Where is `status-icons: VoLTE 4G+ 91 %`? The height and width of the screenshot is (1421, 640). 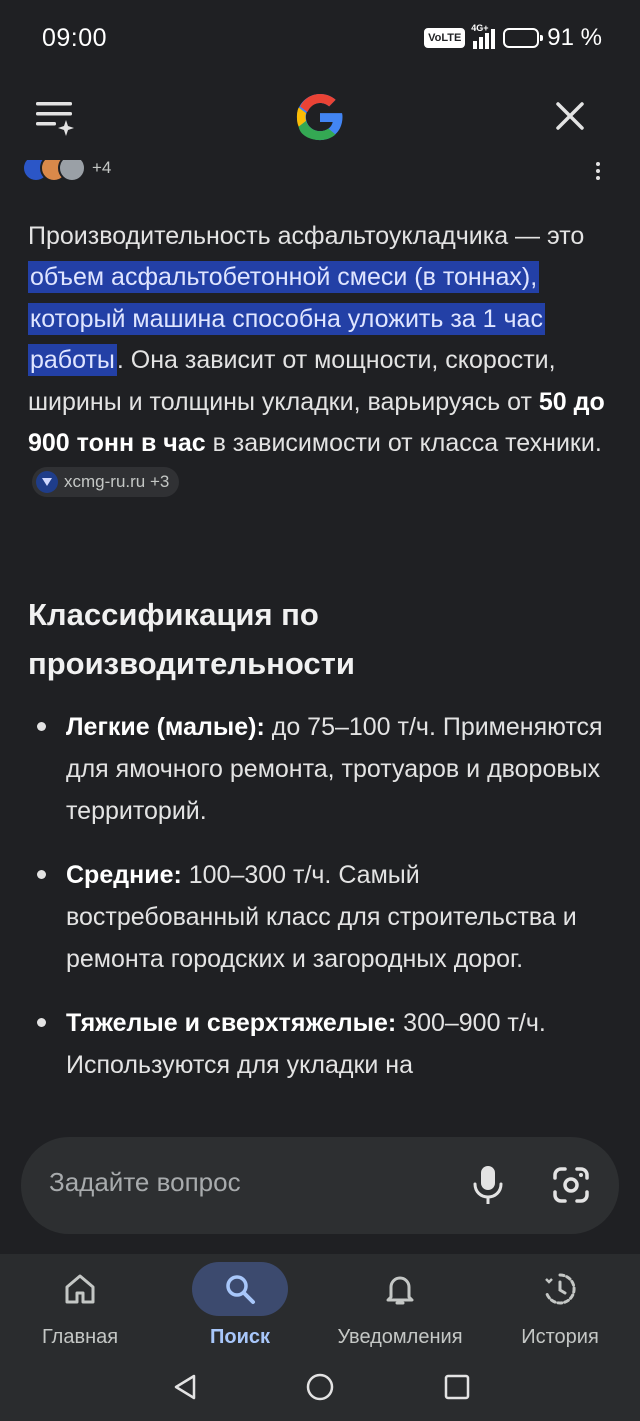 status-icons: VoLTE 4G+ 91 % is located at coordinates (513, 37).